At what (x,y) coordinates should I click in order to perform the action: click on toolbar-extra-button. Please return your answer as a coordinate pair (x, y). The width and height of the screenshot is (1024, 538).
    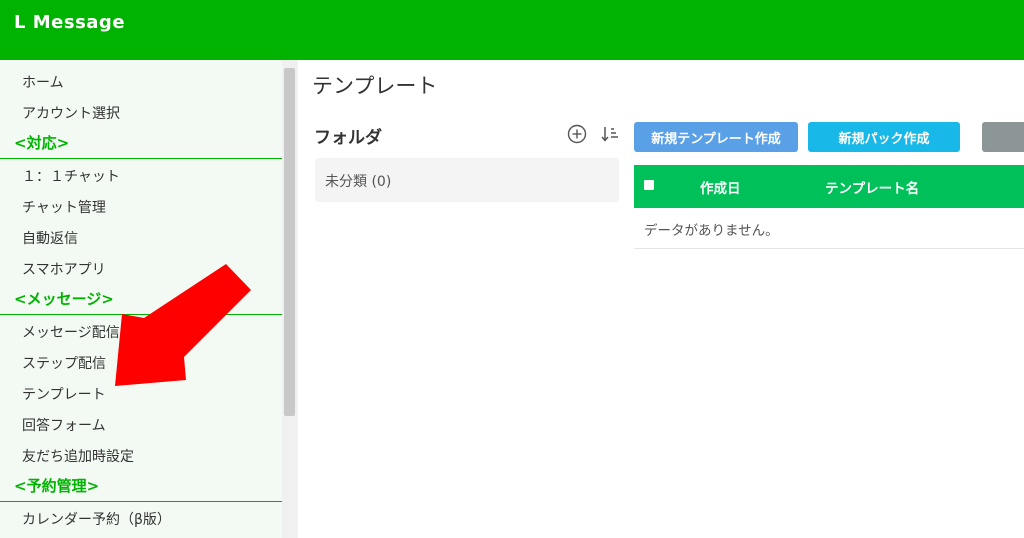
    Looking at the image, I should click on (1003, 137).